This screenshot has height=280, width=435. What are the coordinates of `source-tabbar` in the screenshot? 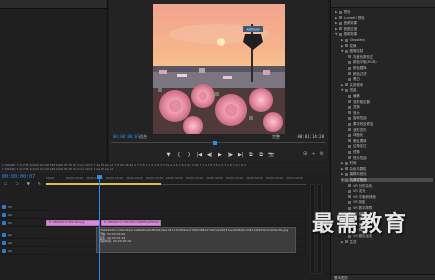 It's located at (53, 4).